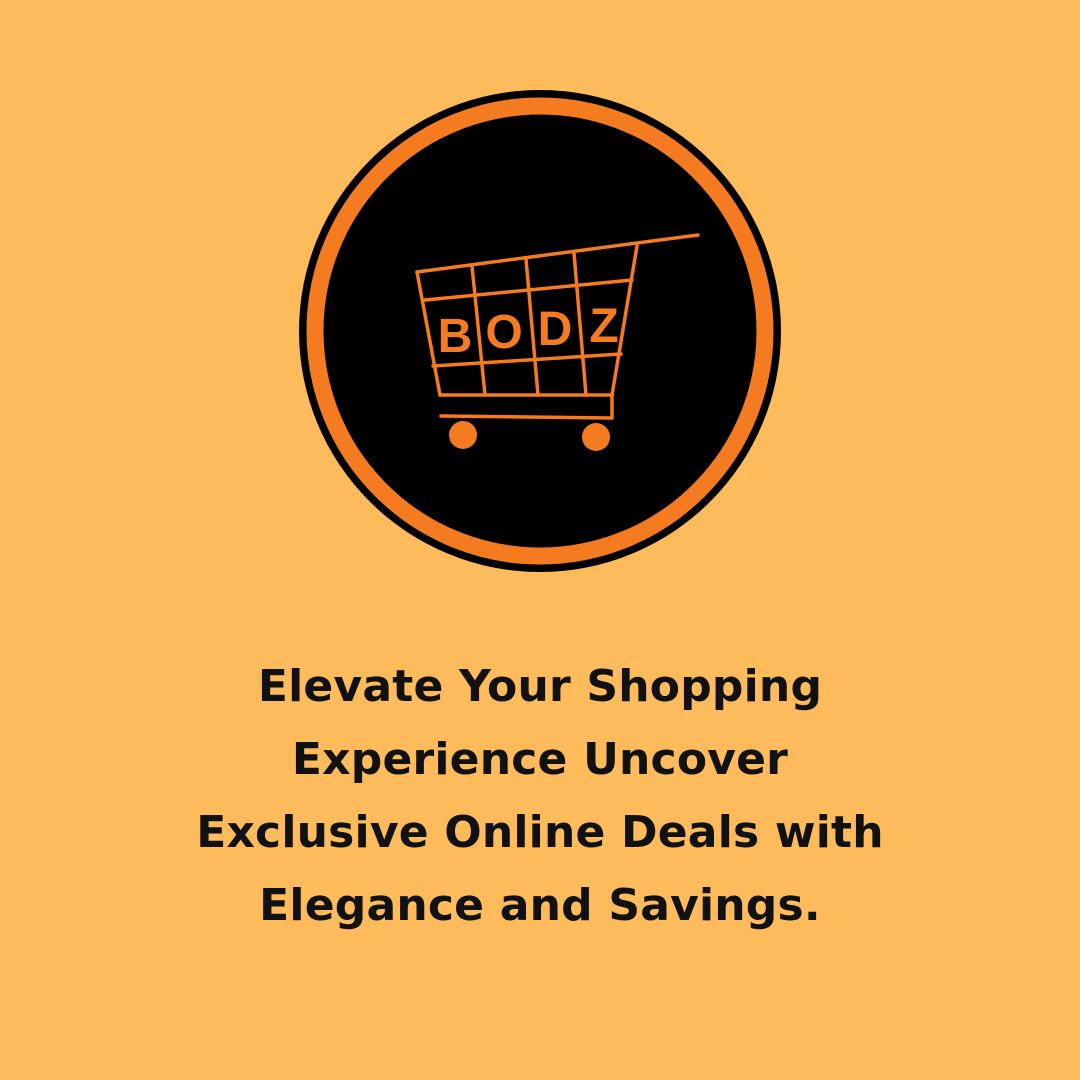 Image resolution: width=1080 pixels, height=1080 pixels. What do you see at coordinates (603, 326) in the screenshot?
I see `logo-letter: Z` at bounding box center [603, 326].